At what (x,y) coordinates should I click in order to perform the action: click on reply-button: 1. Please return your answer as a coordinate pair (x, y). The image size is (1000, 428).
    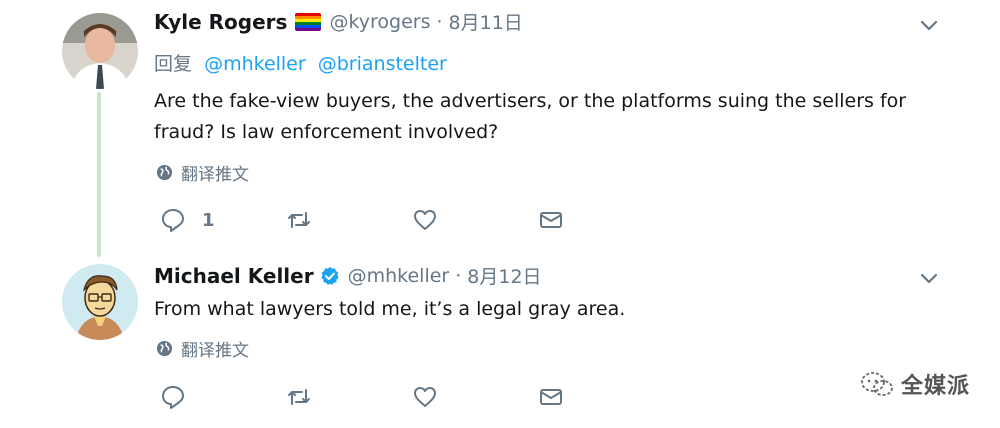
    Looking at the image, I should click on (223, 220).